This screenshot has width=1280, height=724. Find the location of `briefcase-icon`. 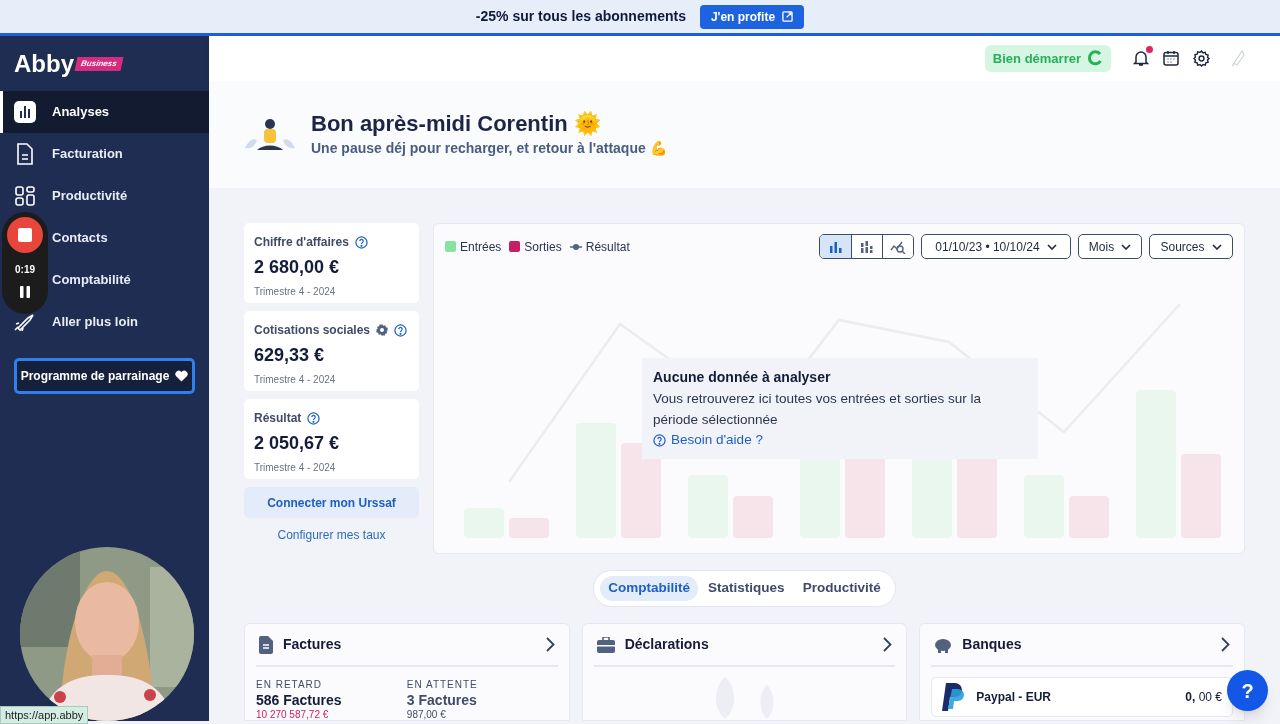

briefcase-icon is located at coordinates (605, 644).